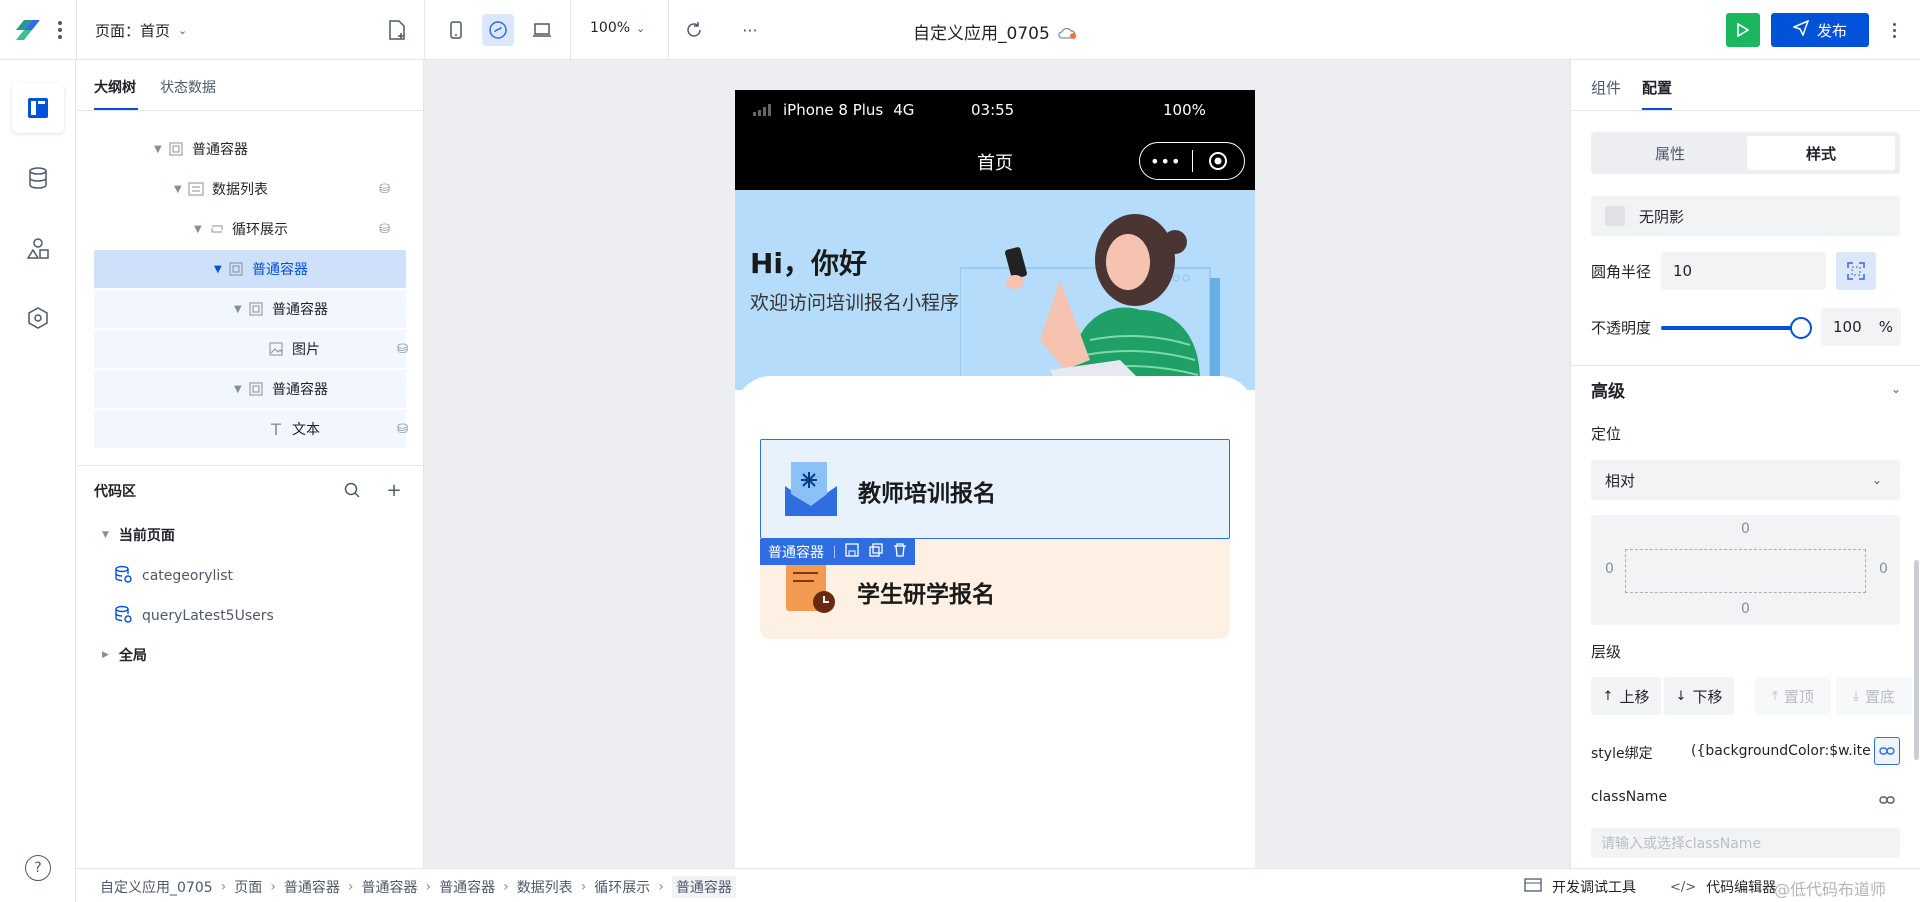 Image resolution: width=1920 pixels, height=902 pixels. Describe the element at coordinates (1683, 887) in the screenshot. I see `code-brackets-icon: </>` at that location.